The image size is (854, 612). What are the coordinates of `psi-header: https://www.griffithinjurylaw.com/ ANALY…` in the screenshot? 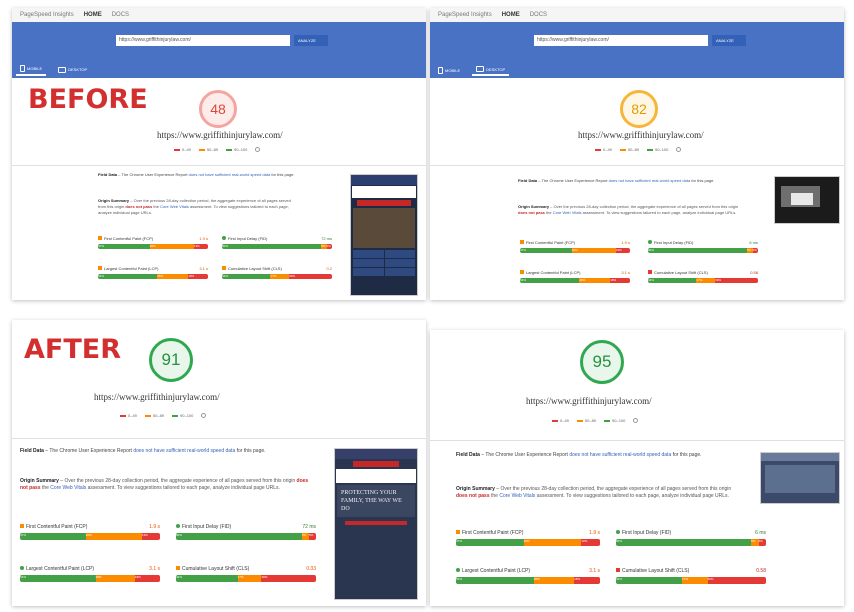 It's located at (219, 50).